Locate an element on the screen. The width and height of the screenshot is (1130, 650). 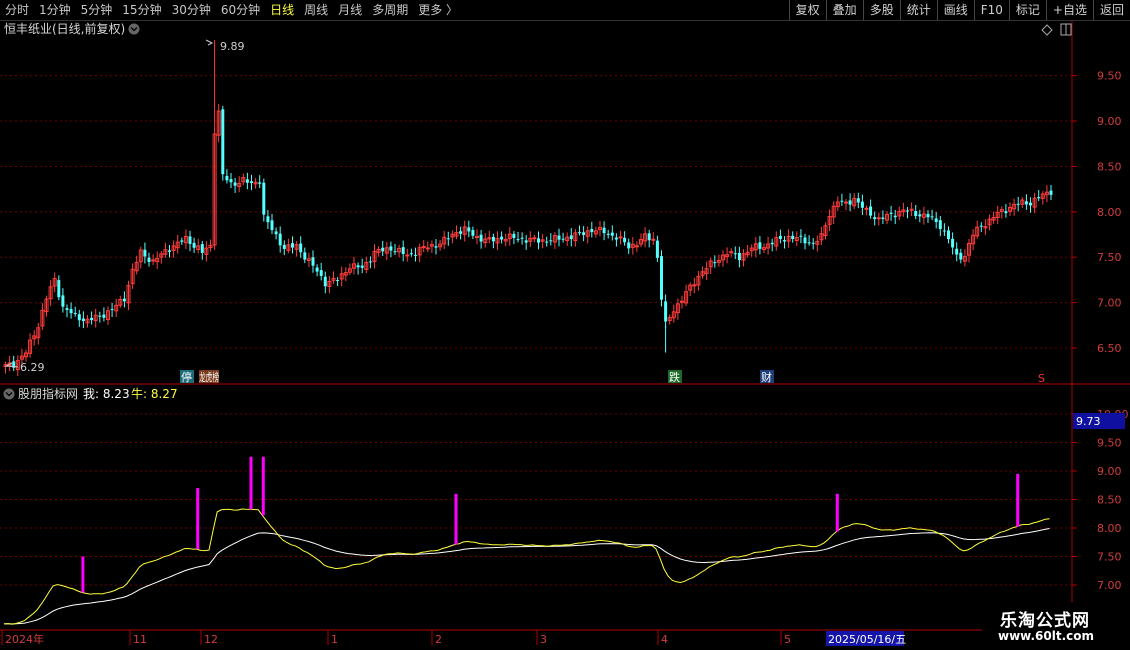
indicator-y-axis: 10.009.509.008.508.007.507.00 is located at coordinates (1100, 500).